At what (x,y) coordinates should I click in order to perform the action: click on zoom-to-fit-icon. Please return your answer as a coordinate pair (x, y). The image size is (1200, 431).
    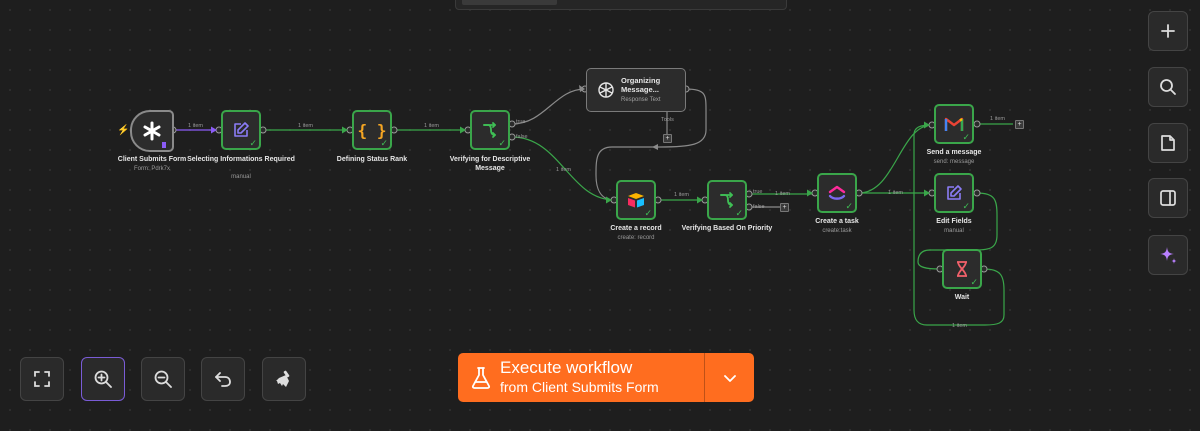
    Looking at the image, I should click on (42, 379).